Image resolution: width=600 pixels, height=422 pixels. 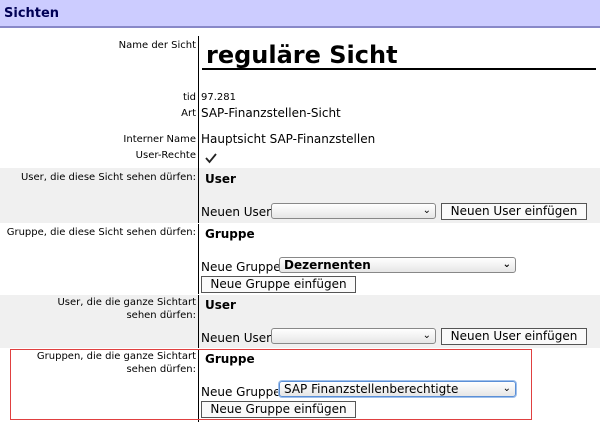 I want to click on art-value: SAP-Finanzstellen-Sicht, so click(x=271, y=113).